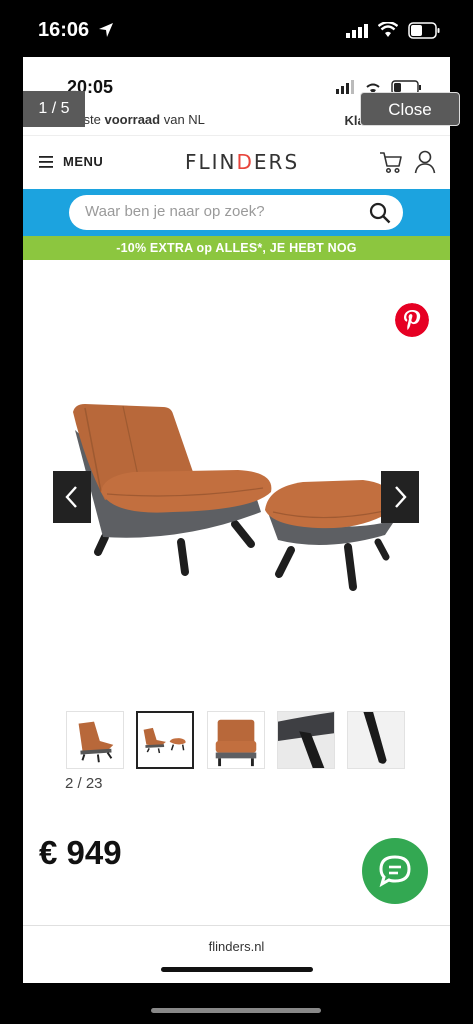 Image resolution: width=473 pixels, height=1024 pixels. Describe the element at coordinates (228, 497) in the screenshot. I see `product-image` at that location.